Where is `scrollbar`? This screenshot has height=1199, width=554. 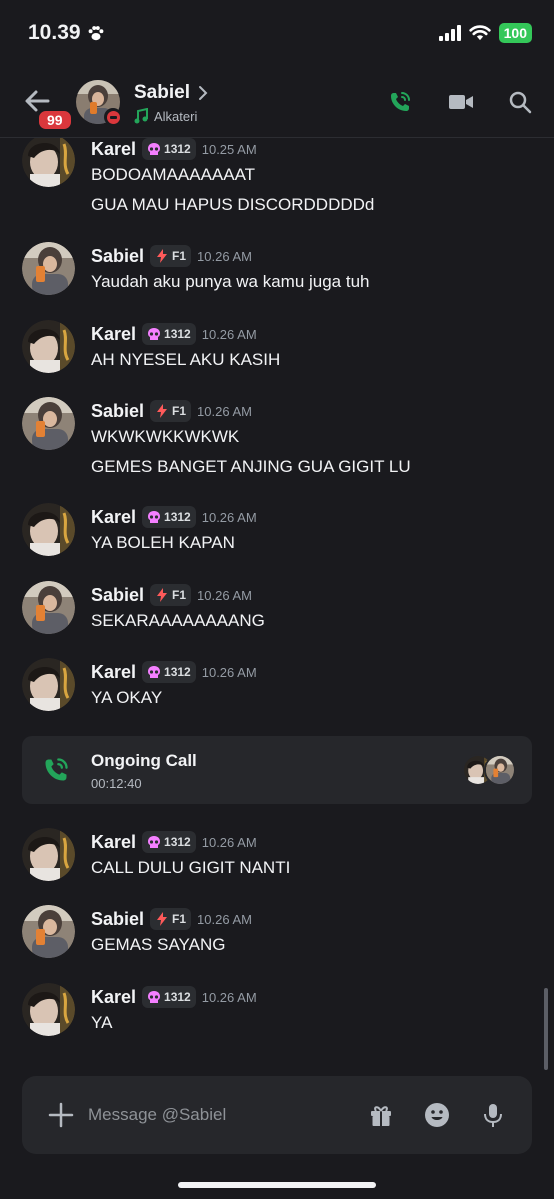 scrollbar is located at coordinates (546, 1029).